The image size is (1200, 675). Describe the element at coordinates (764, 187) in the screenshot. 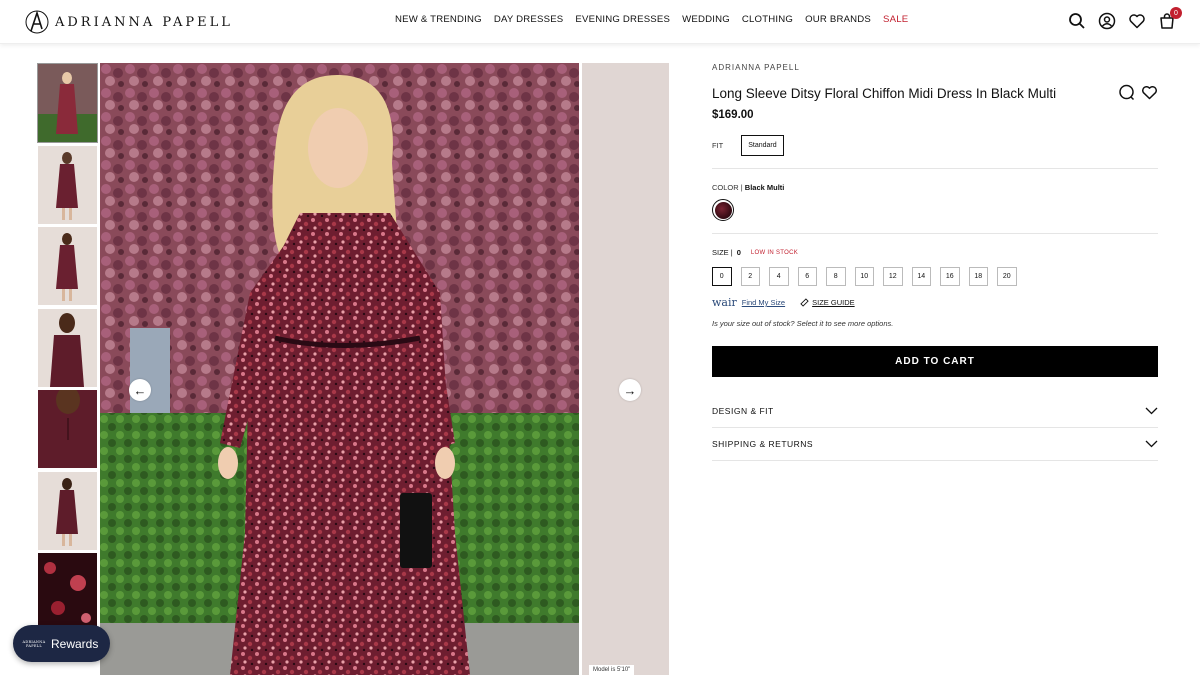

I see `color-value: Black Multi` at that location.